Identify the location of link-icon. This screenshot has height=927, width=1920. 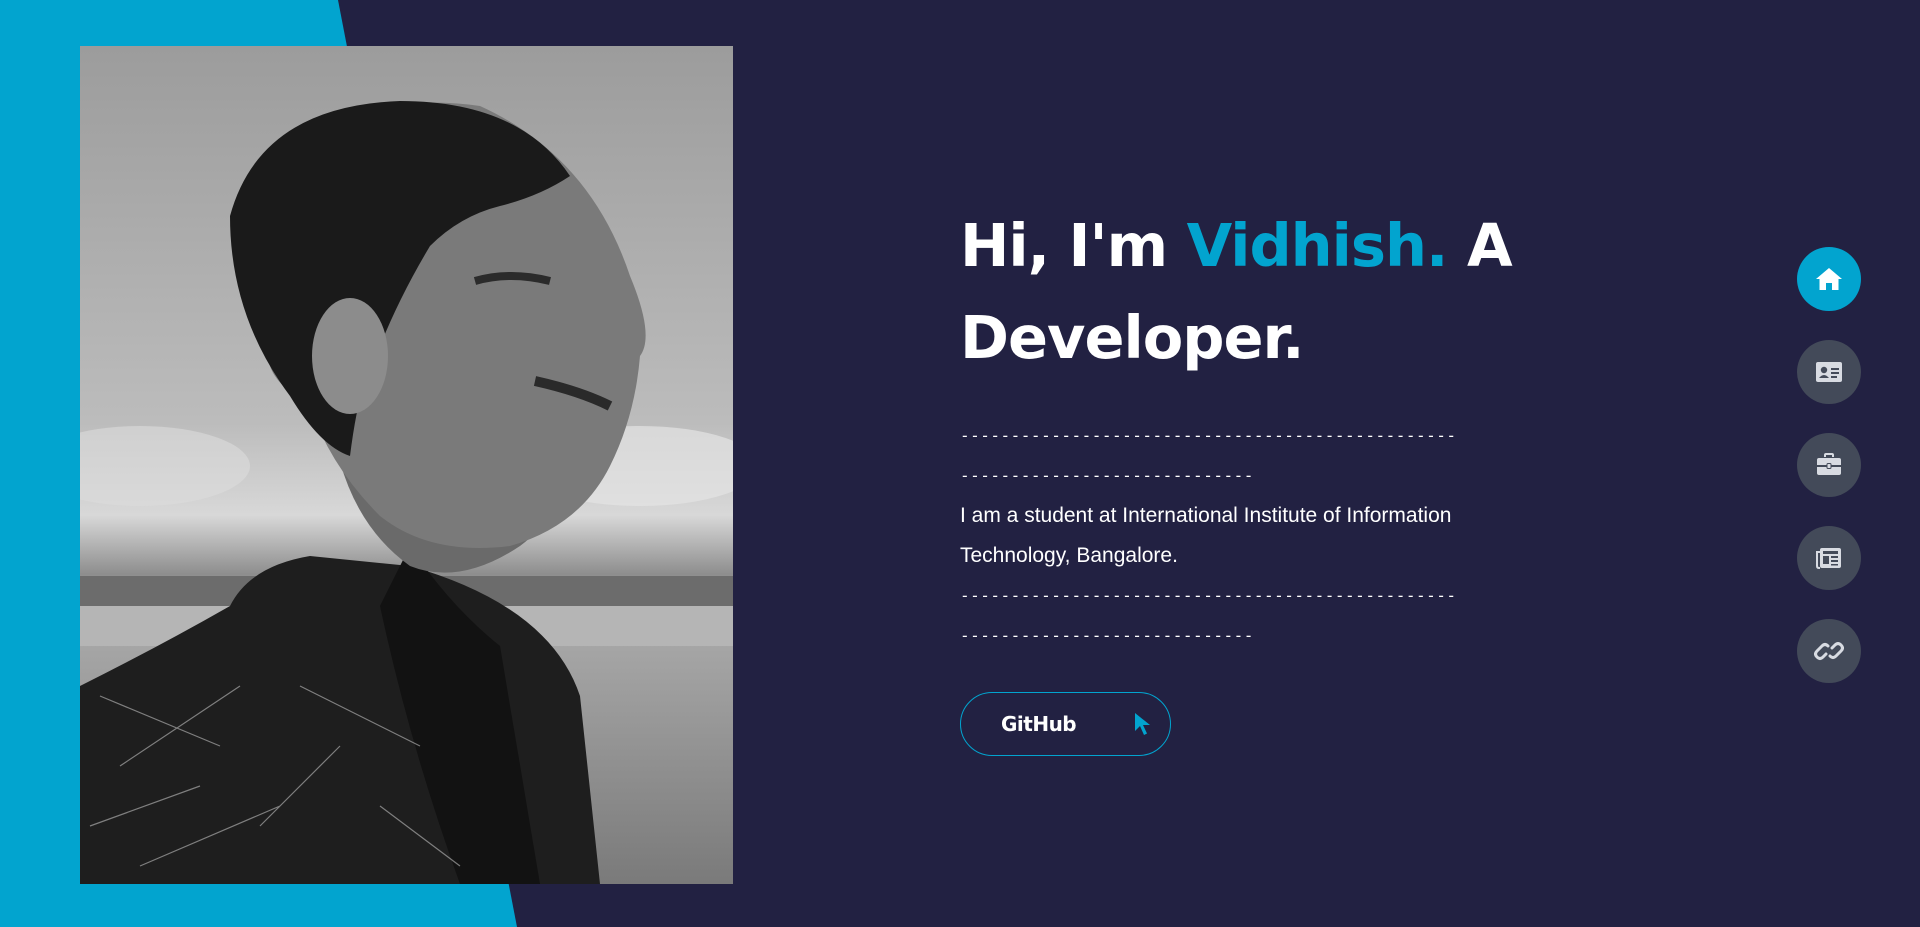
(1829, 651).